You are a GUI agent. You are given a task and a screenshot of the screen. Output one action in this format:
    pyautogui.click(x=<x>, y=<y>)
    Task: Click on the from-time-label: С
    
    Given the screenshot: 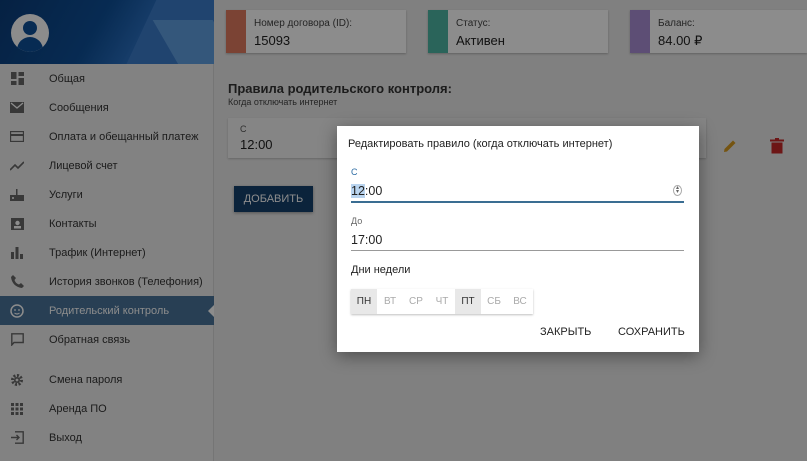 What is the action you would take?
    pyautogui.click(x=354, y=172)
    